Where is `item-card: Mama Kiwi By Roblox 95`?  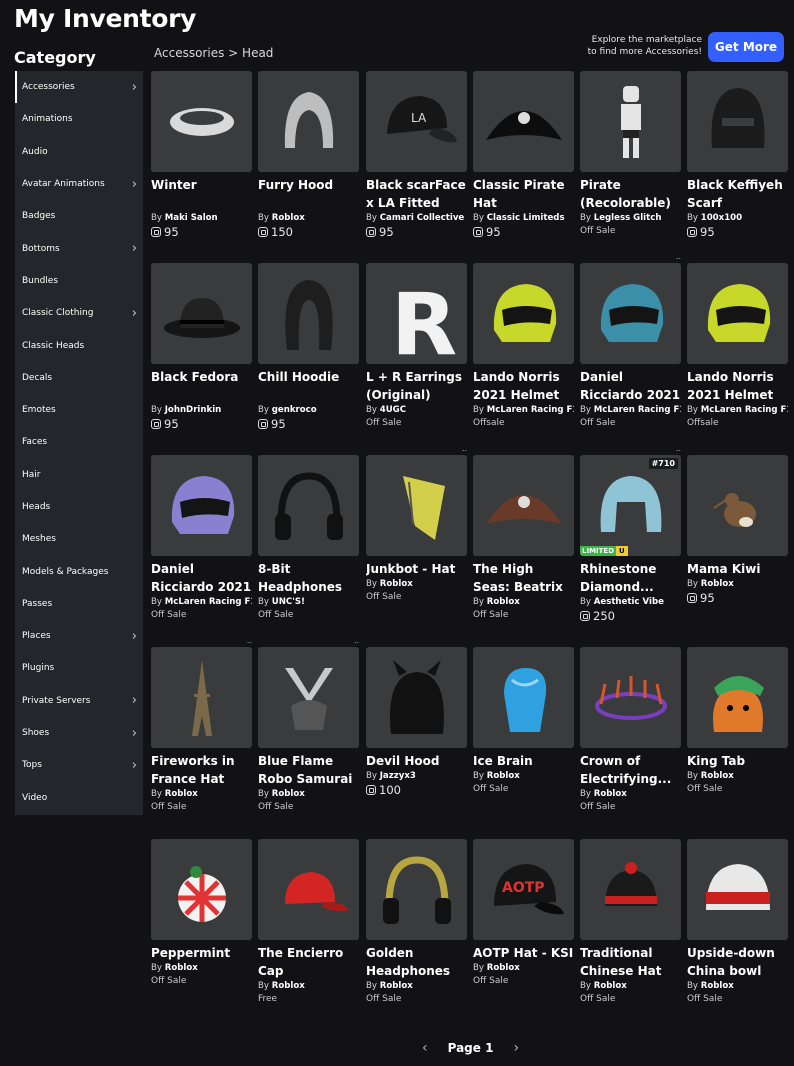 item-card: Mama Kiwi By Roblox 95 is located at coordinates (737, 549).